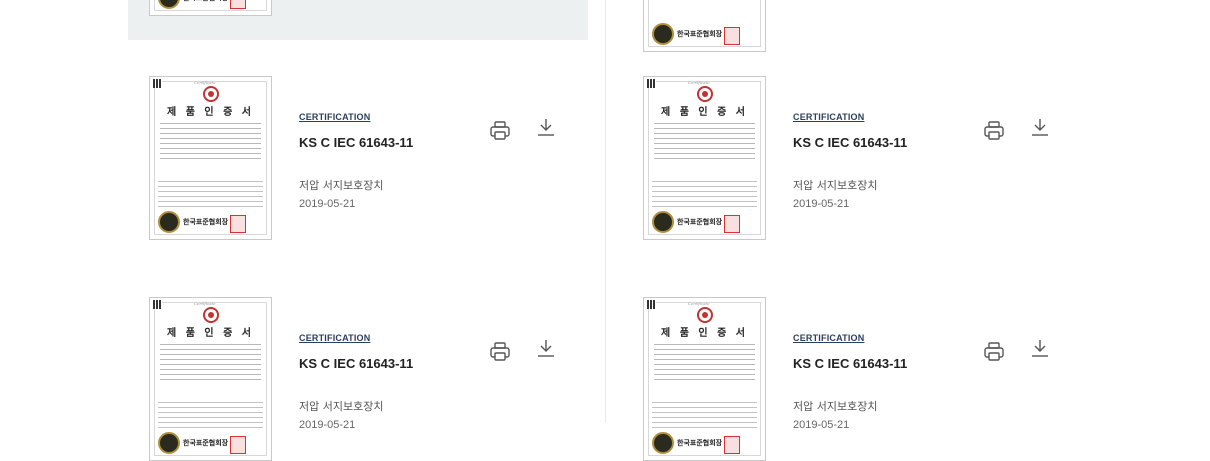 The width and height of the screenshot is (1210, 461). I want to click on certificate-thumbnail: 한국표준협회장, so click(210, 8).